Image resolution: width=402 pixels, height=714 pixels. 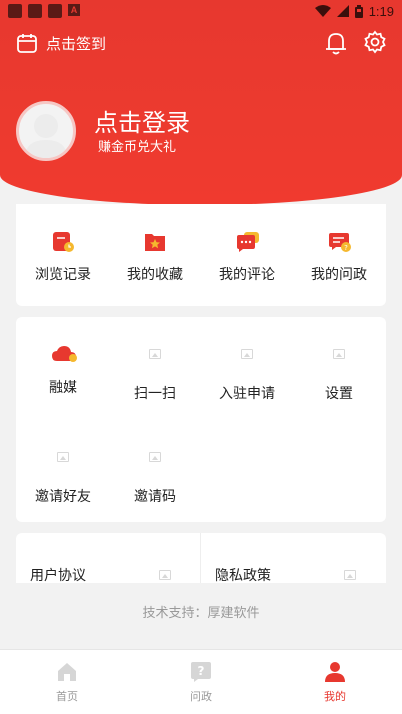 I want to click on scan-icon, so click(x=155, y=354).